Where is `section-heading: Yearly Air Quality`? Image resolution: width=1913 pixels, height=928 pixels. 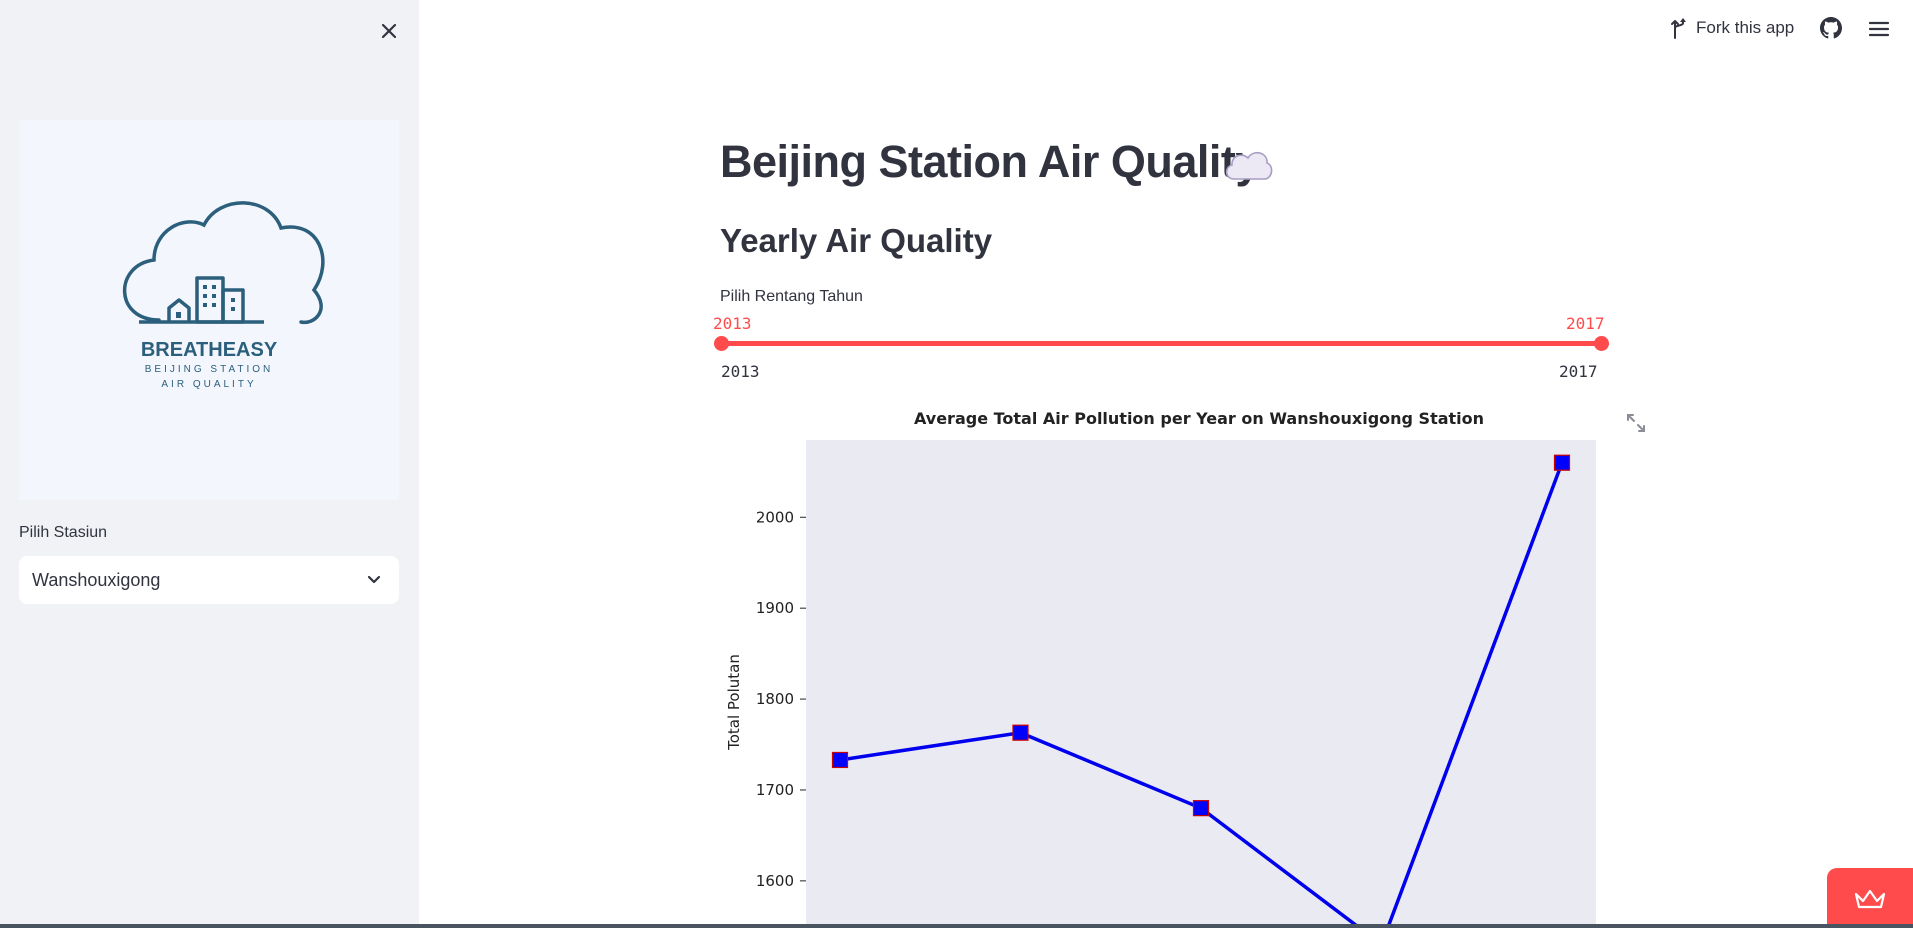
section-heading: Yearly Air Quality is located at coordinates (856, 240).